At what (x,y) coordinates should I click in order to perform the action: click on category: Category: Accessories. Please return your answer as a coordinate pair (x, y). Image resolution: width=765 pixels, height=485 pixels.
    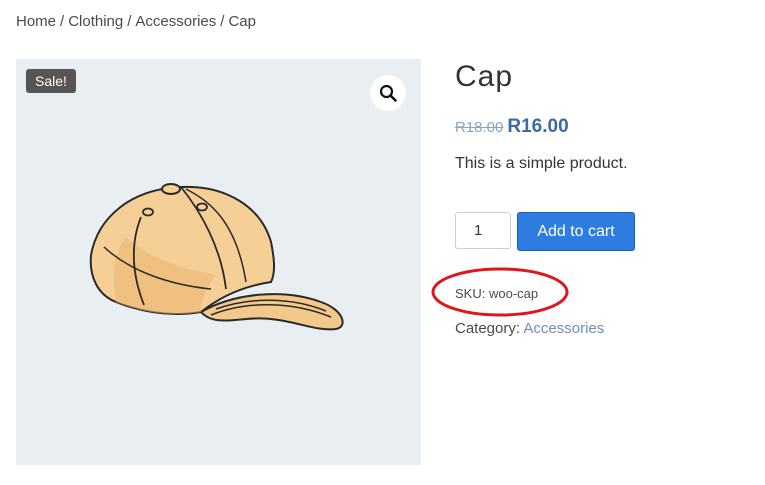
    Looking at the image, I should click on (529, 328).